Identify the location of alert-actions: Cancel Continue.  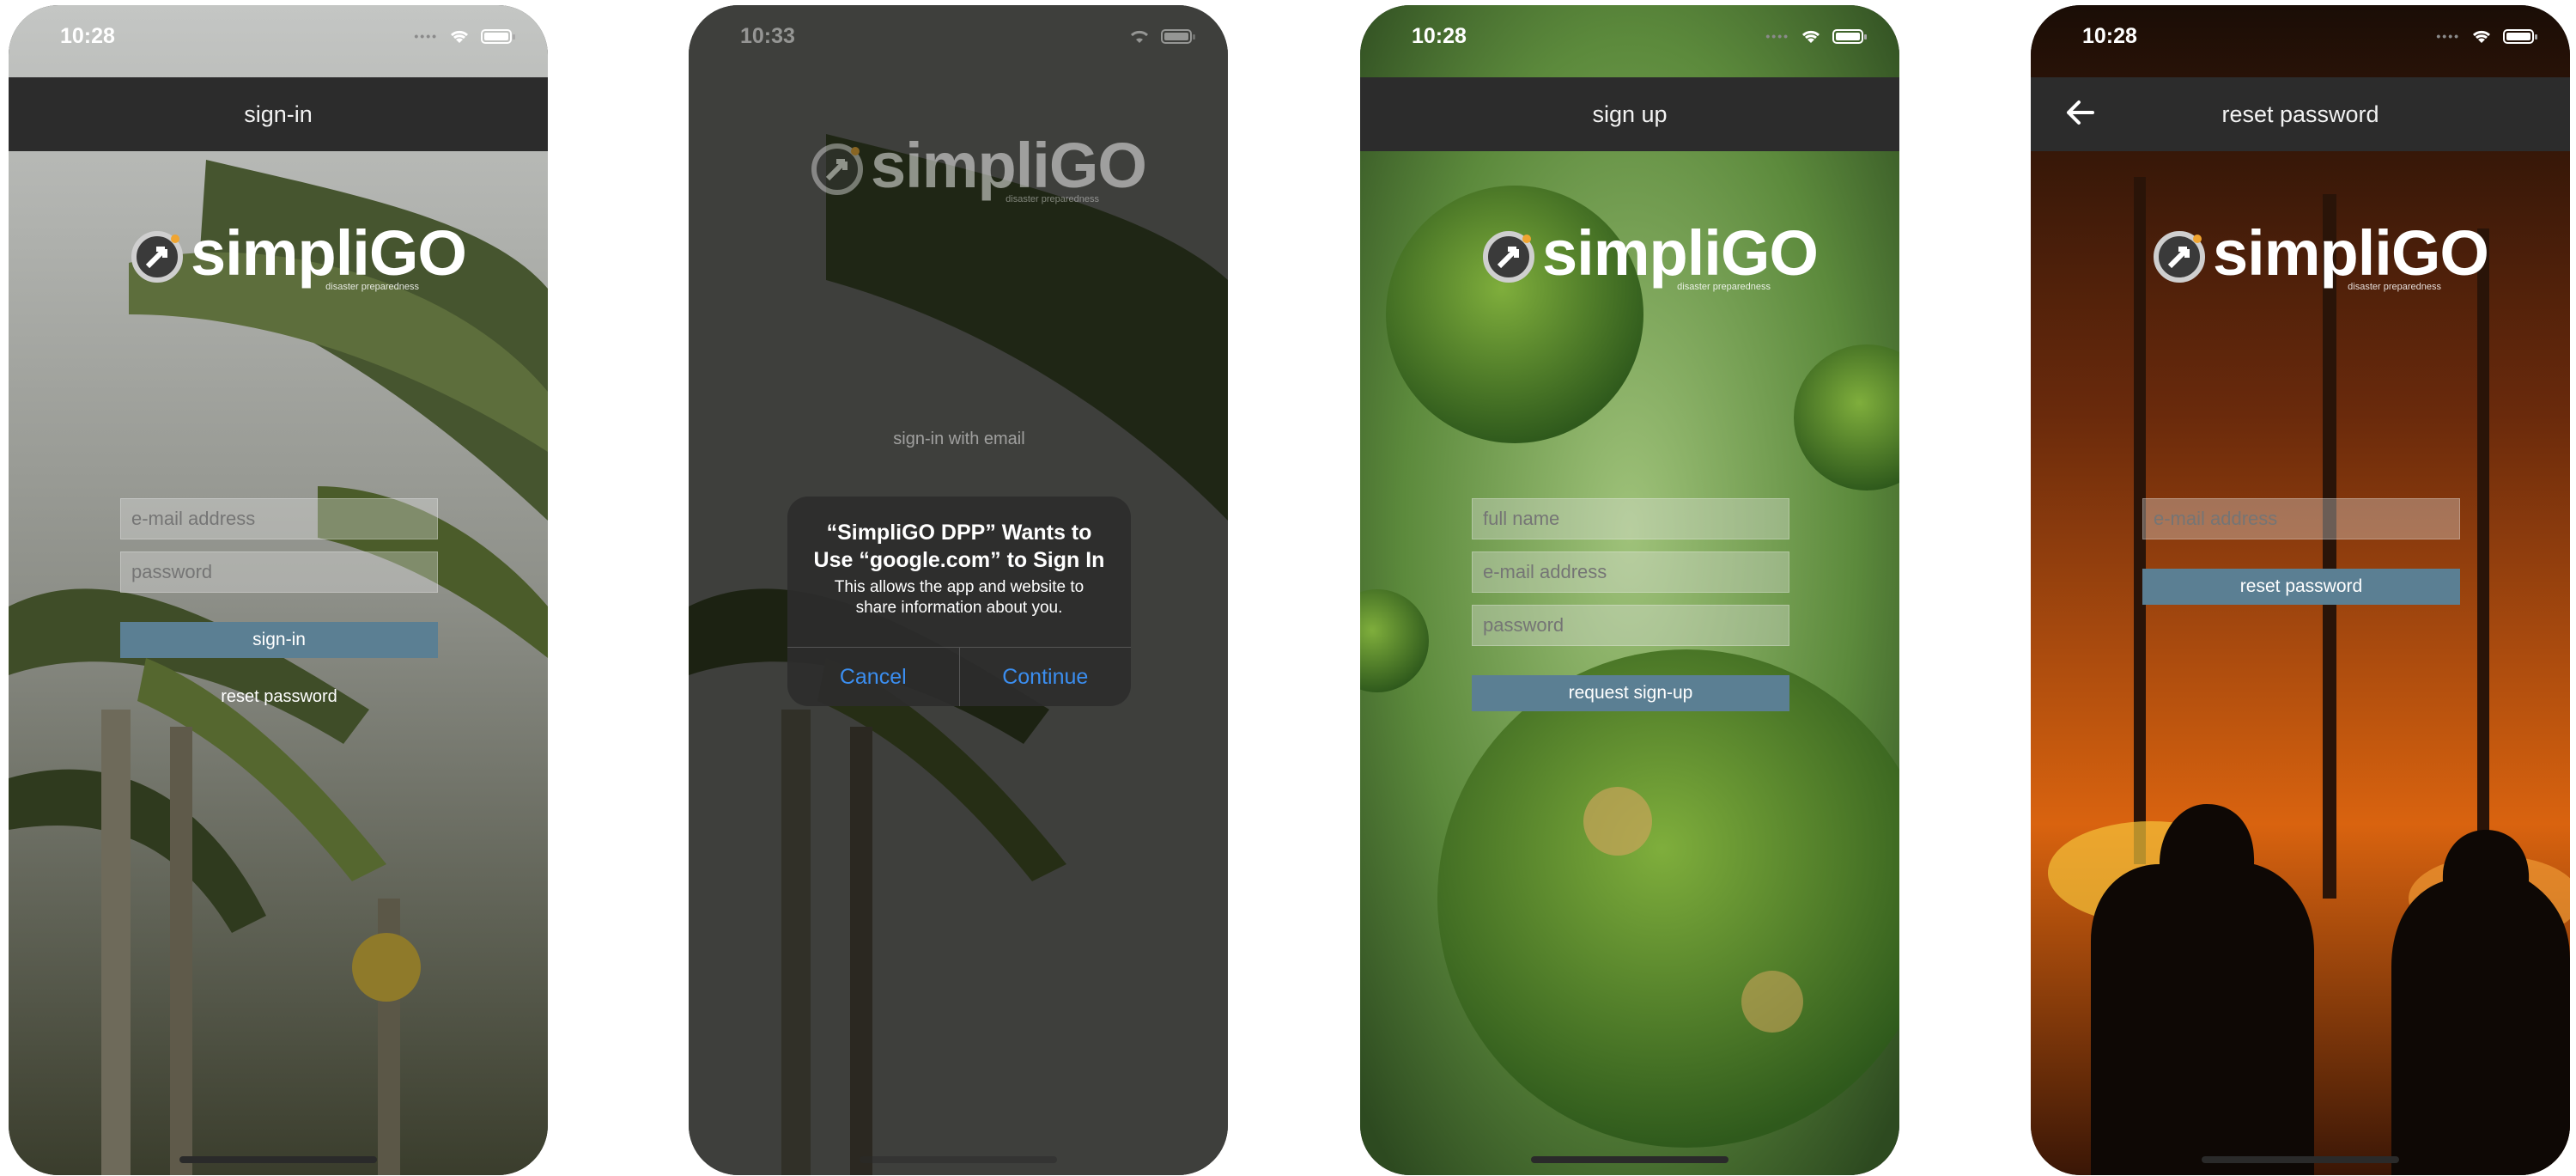
(959, 676).